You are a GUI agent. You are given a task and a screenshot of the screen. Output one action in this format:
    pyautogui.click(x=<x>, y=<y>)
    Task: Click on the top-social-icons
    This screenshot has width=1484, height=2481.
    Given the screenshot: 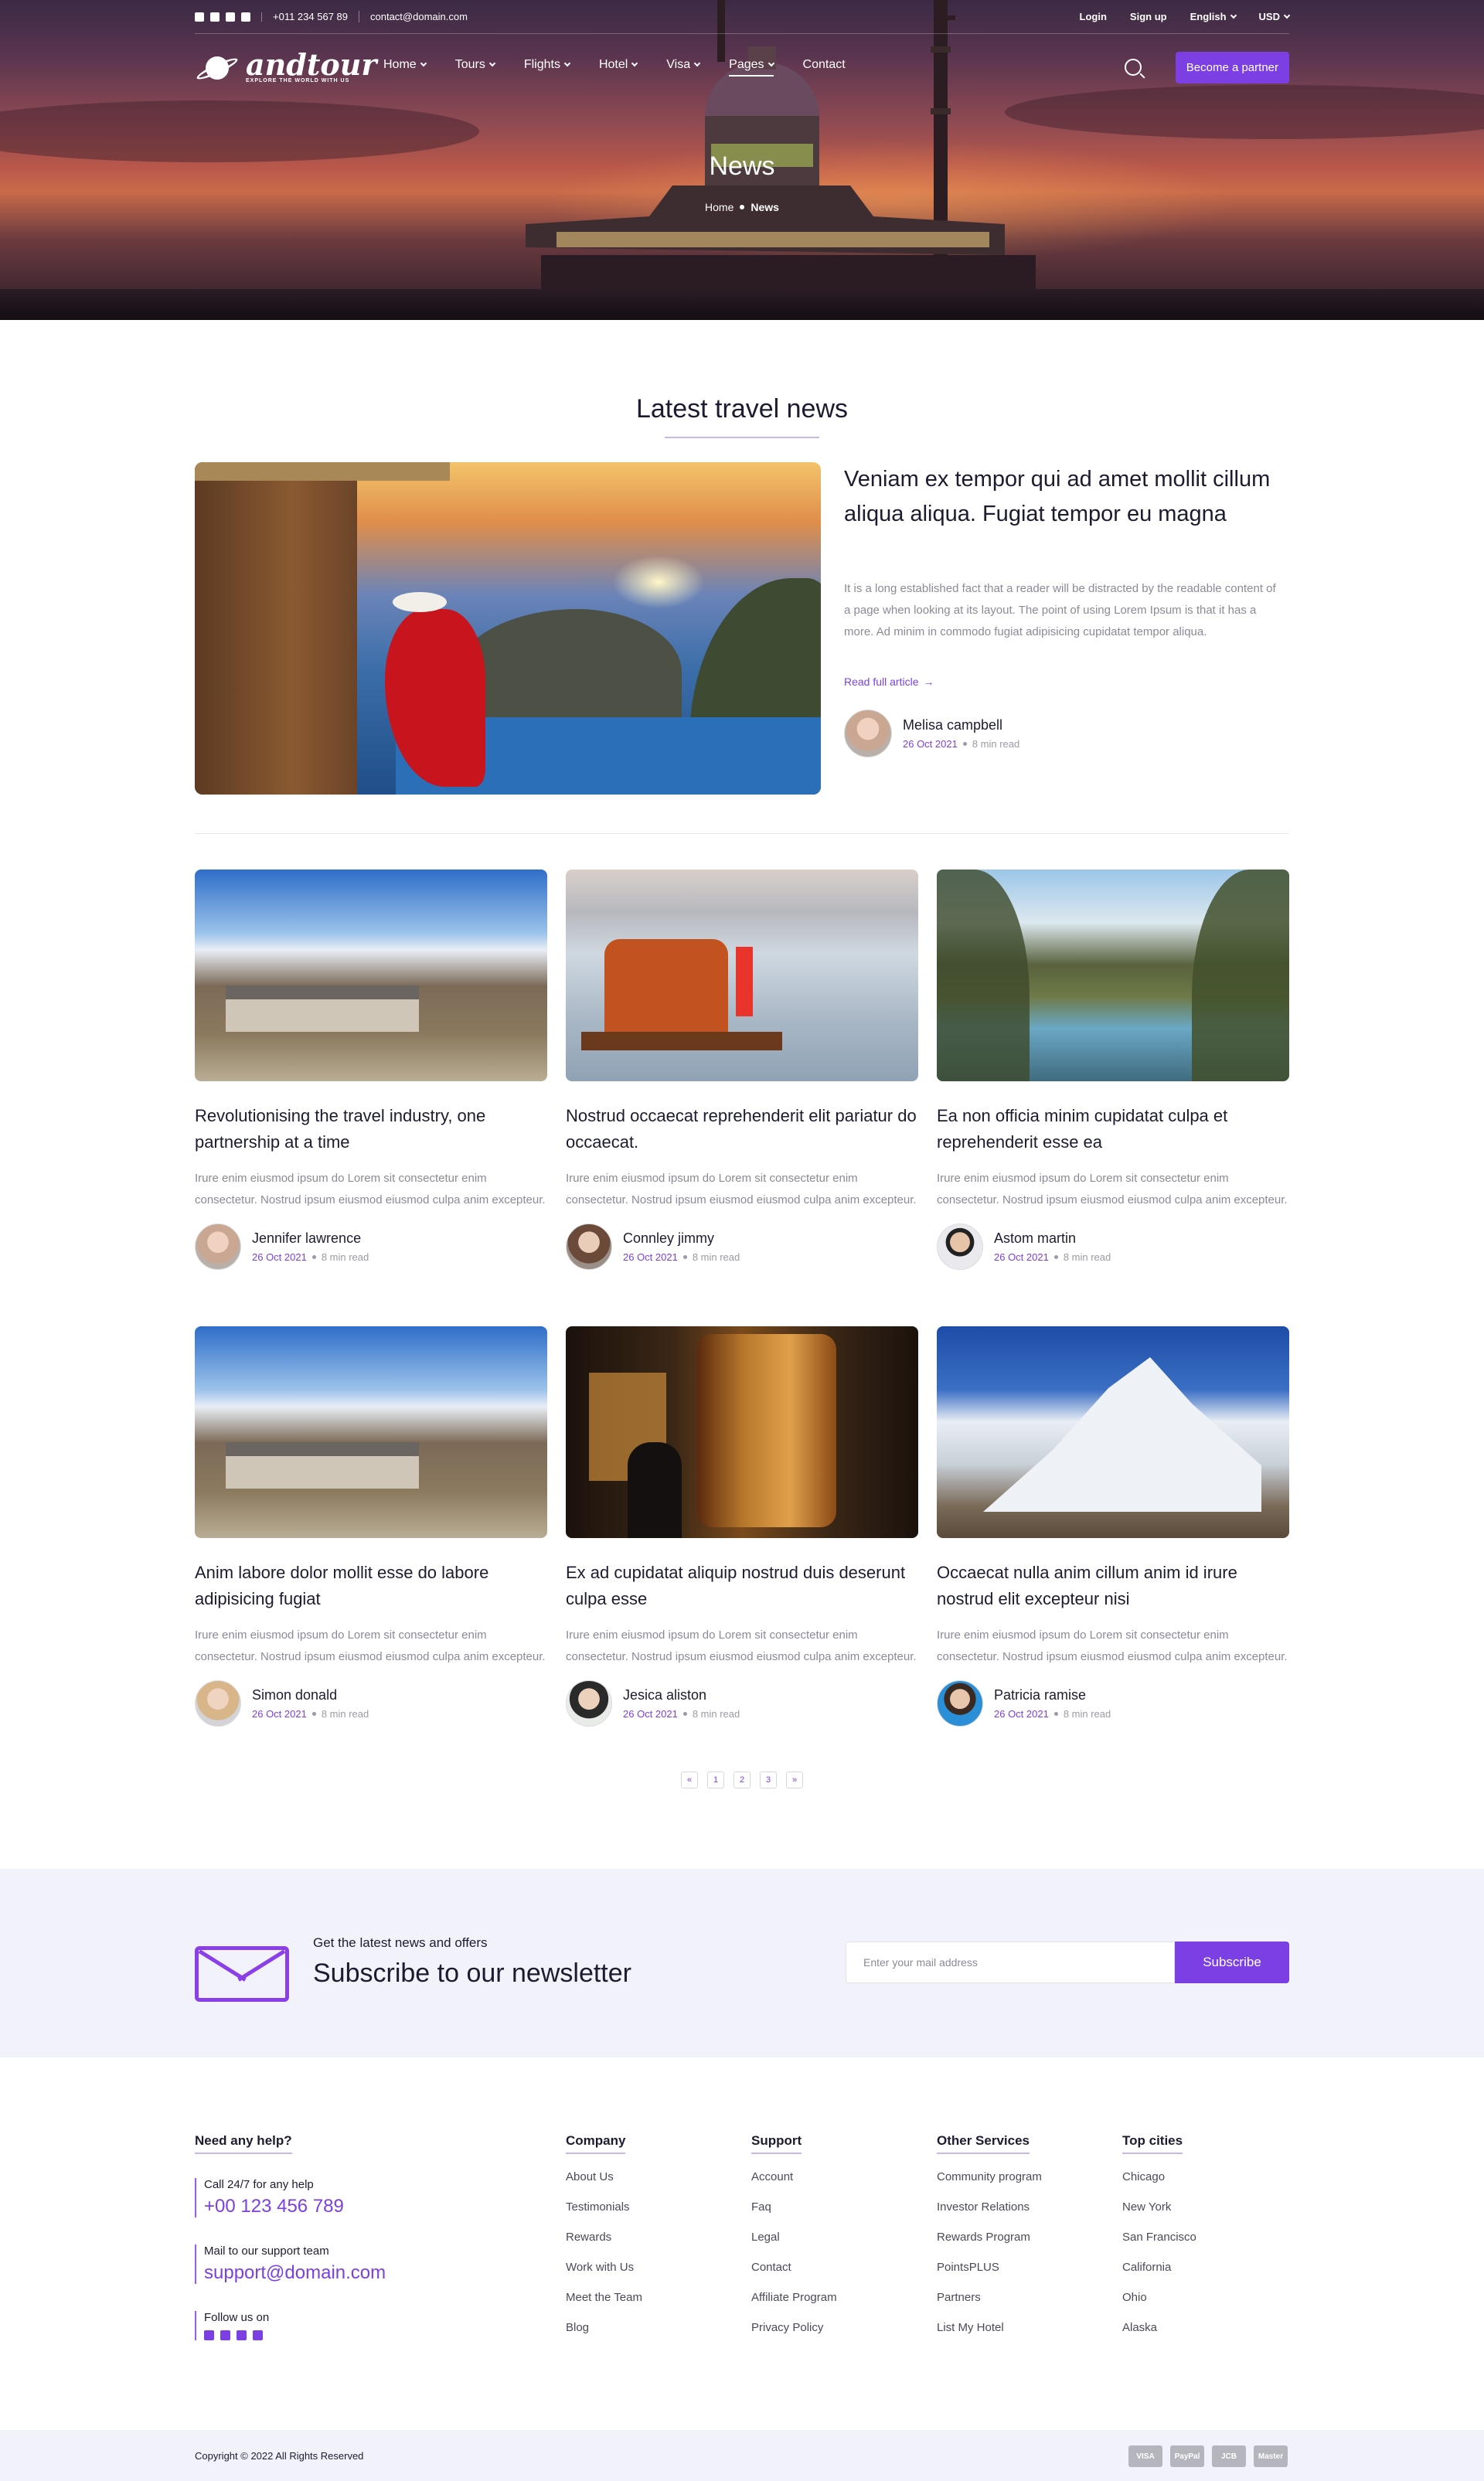 What is the action you would take?
    pyautogui.click(x=228, y=17)
    